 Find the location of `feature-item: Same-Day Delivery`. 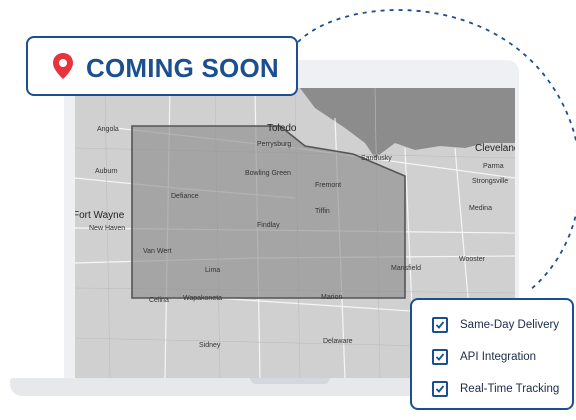

feature-item: Same-Day Delivery is located at coordinates (495, 325).